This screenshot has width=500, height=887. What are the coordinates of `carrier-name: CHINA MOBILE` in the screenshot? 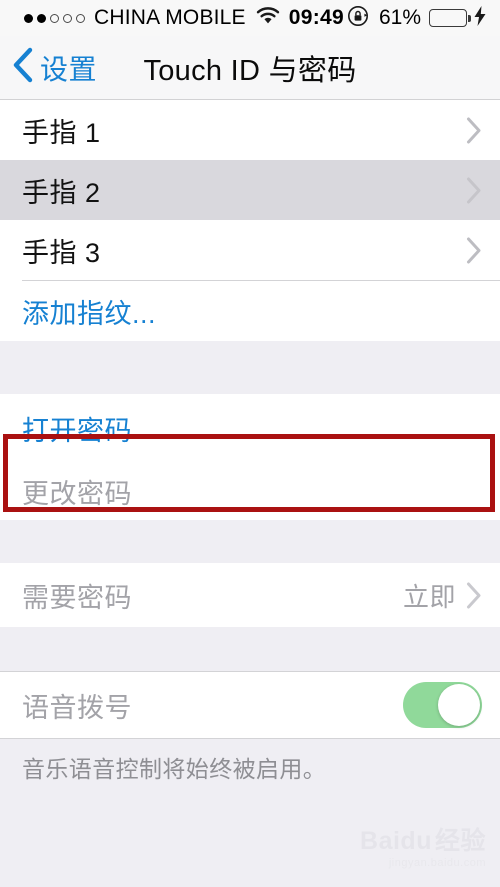 It's located at (170, 17).